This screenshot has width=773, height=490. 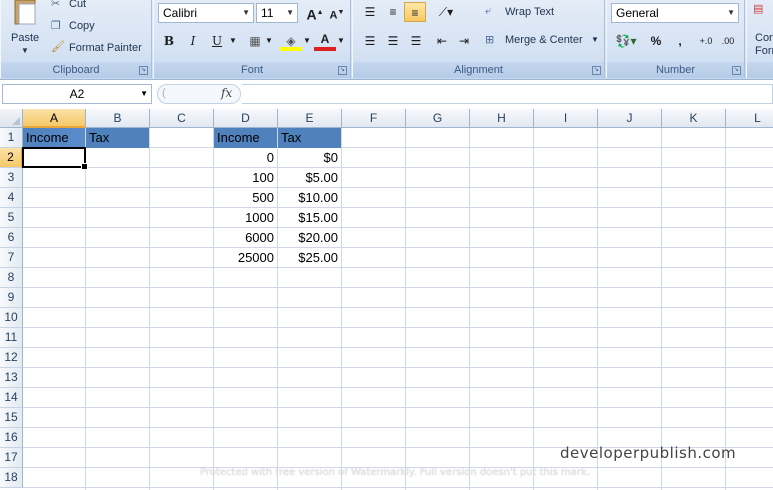 I want to click on formula-input, so click(x=507, y=94).